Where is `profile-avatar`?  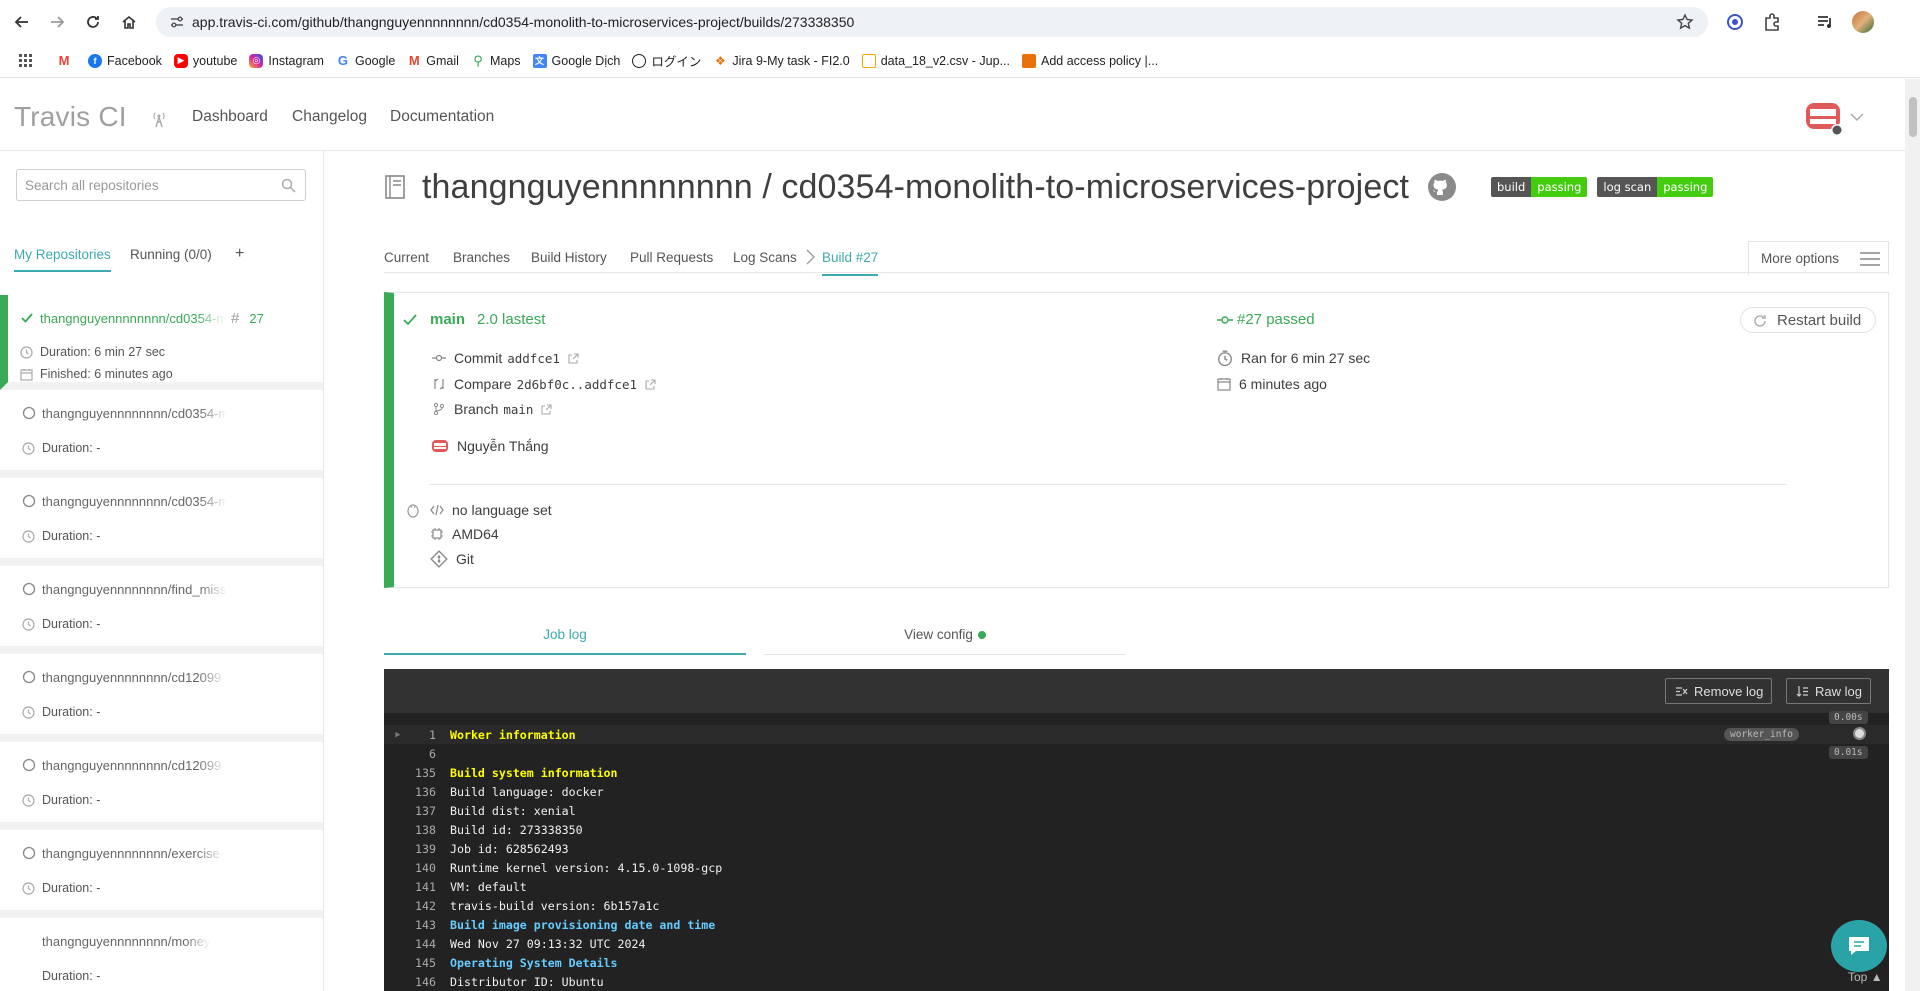
profile-avatar is located at coordinates (1863, 22).